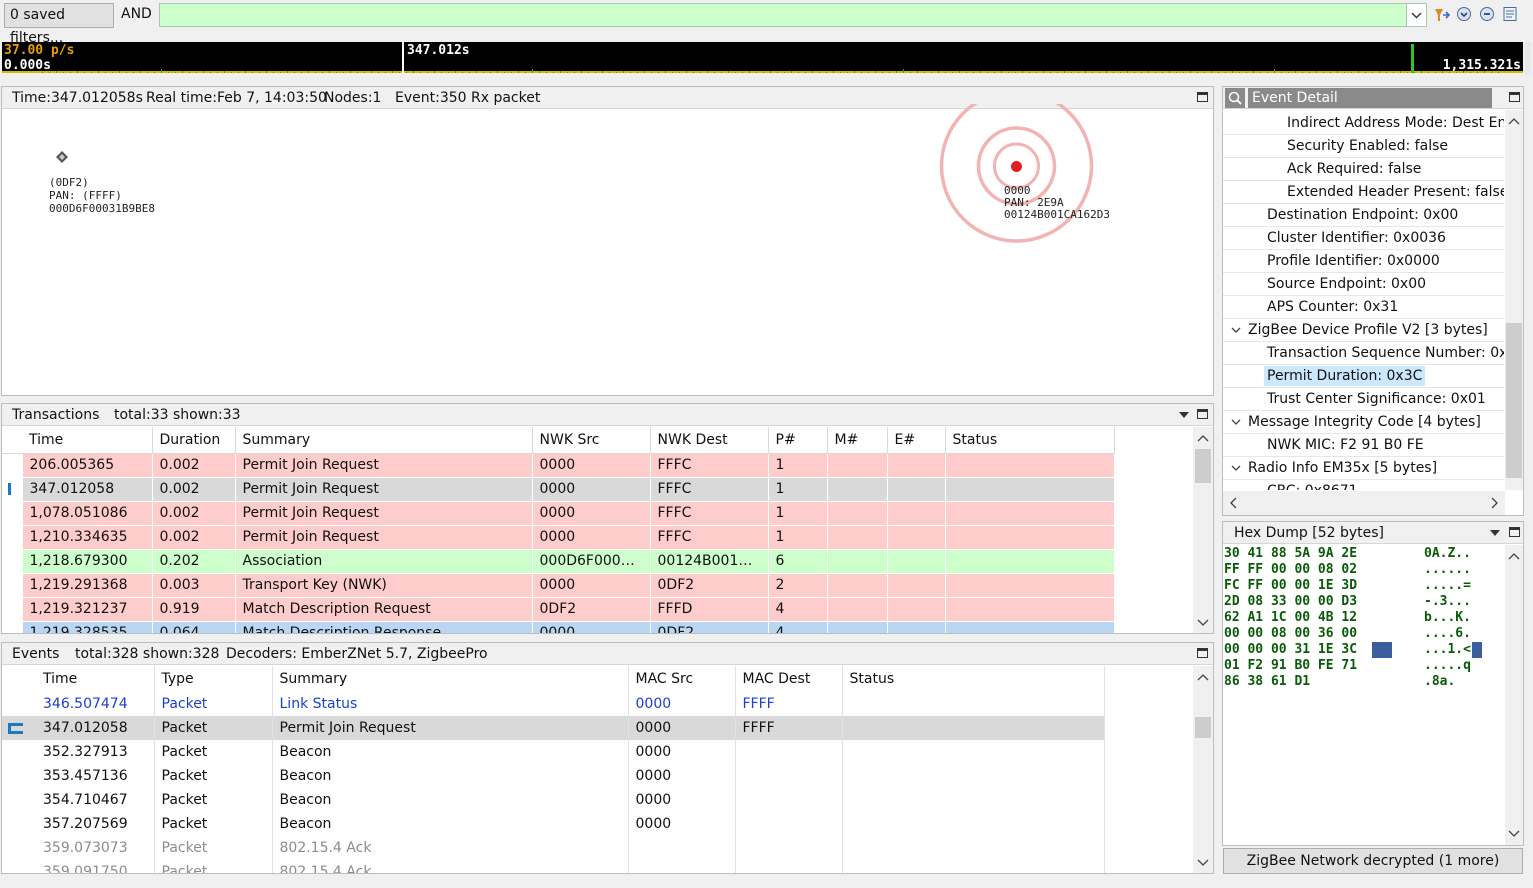 The width and height of the screenshot is (1533, 888). Describe the element at coordinates (1363, 353) in the screenshot. I see `detail-tree-item: Transaction Sequence Number: 0x1E` at that location.